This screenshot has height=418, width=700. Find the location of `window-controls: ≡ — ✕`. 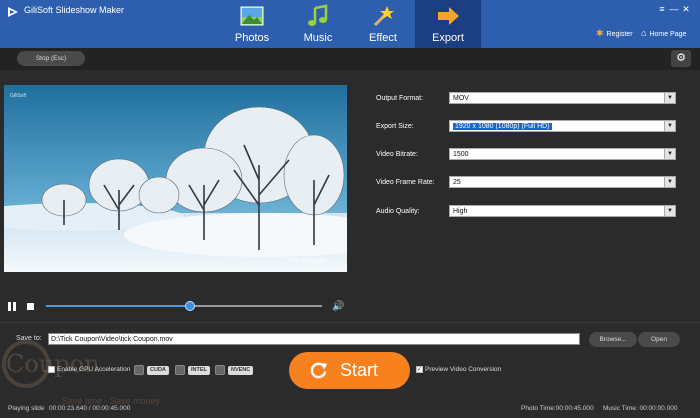

window-controls: ≡ — ✕ is located at coordinates (674, 9).